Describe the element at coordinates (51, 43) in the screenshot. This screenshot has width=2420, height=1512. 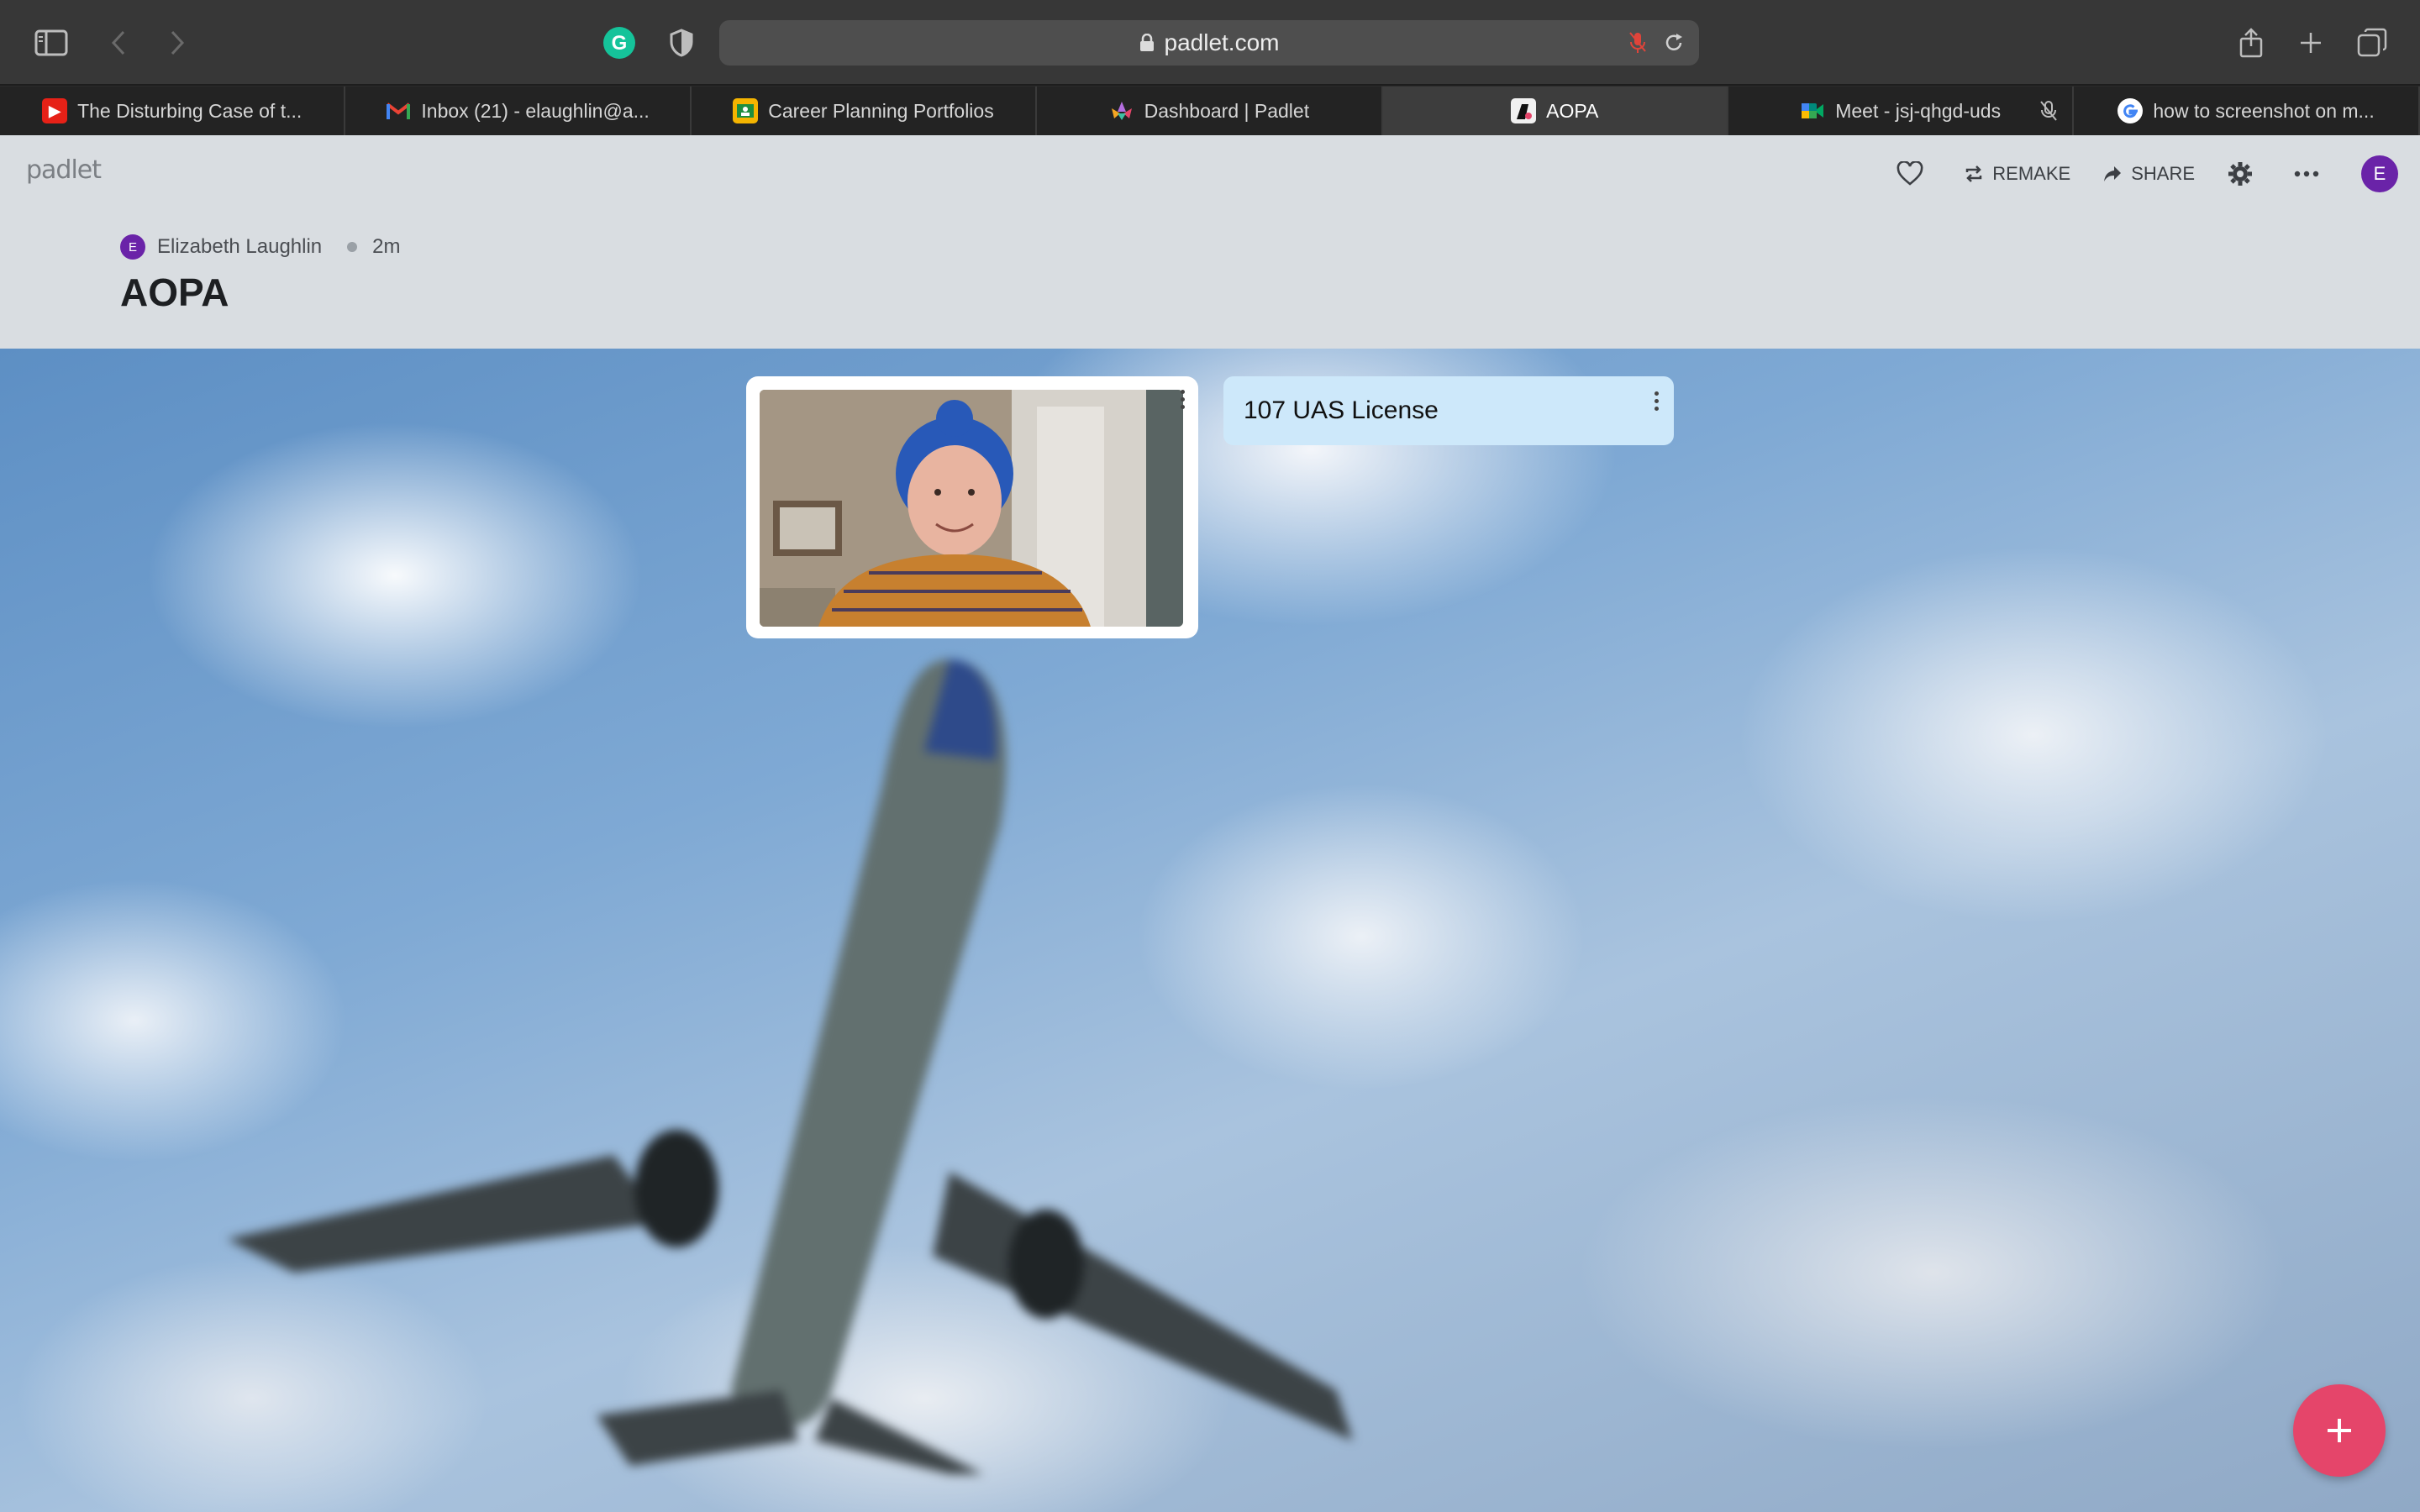
I see `sidebar-toggle-icon` at that location.